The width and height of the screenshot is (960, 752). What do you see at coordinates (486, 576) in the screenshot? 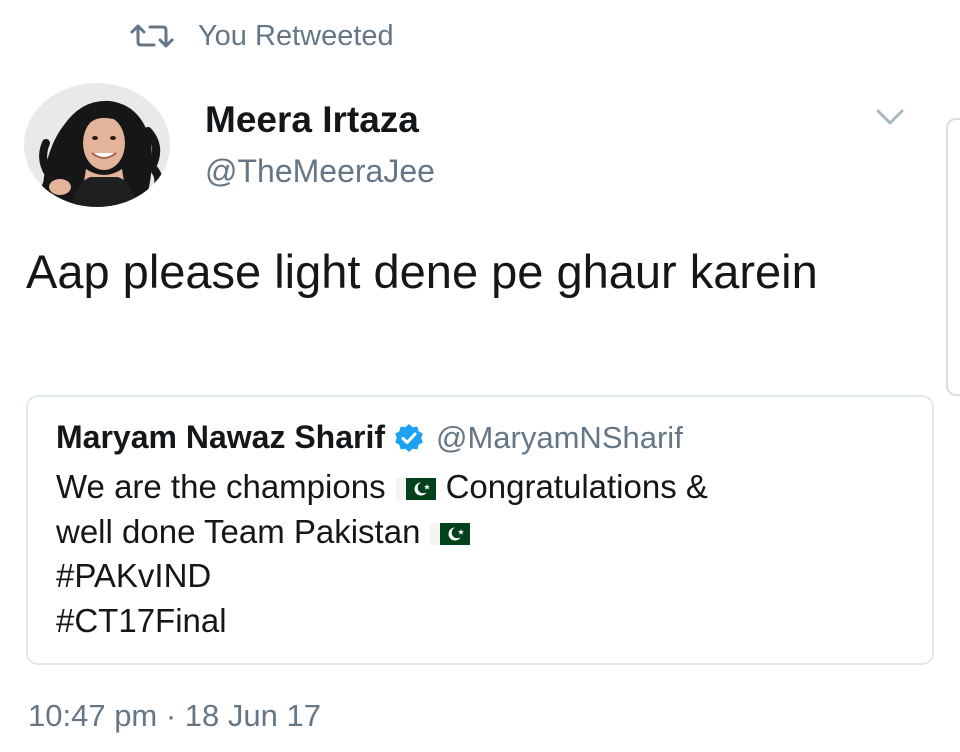
I see `hashtag-link: #PAKvIND` at bounding box center [486, 576].